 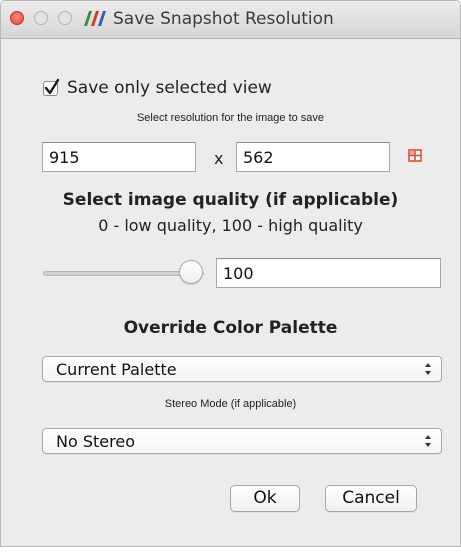 I want to click on checkbox-label: Save only selected view, so click(x=169, y=88).